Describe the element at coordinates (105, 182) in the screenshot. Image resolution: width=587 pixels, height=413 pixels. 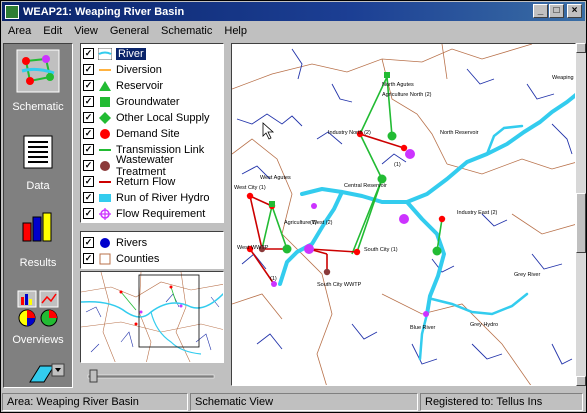
I see `return-flow-icon` at that location.